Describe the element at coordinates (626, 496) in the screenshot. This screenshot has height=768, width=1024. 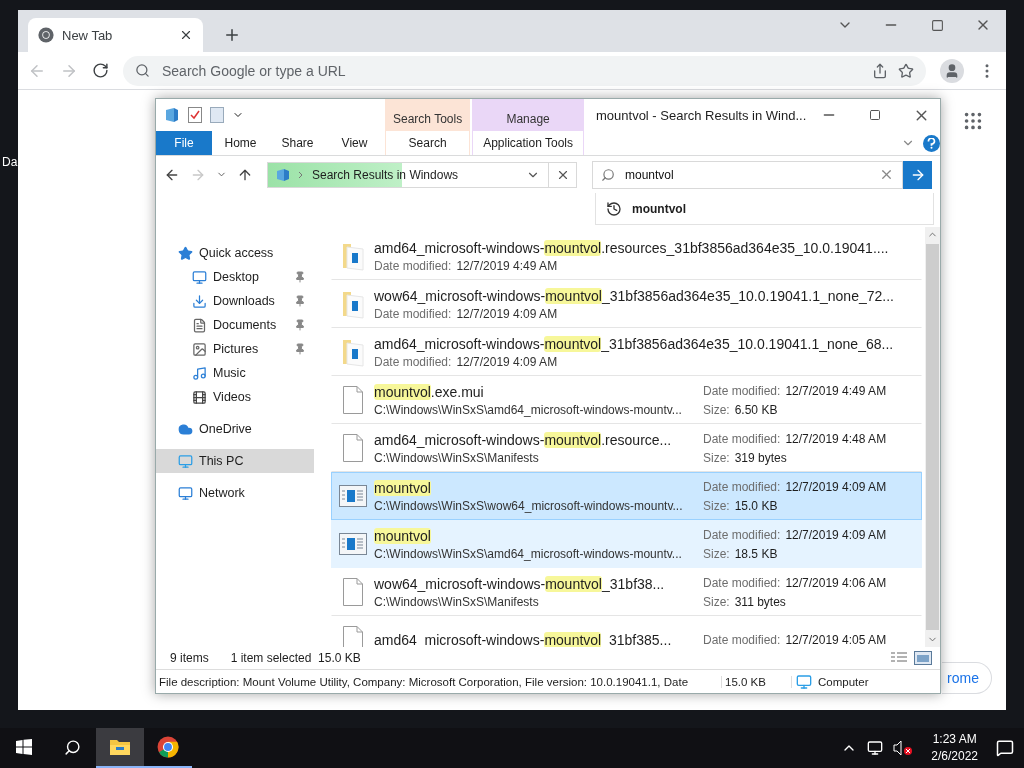
I see `file-row: mountvol C:\Windows\WinSxS\wow64_microsoft-windows-mountv... Date modified: 12/7/2019 4:09 AM Size: 15.0 KB` at that location.